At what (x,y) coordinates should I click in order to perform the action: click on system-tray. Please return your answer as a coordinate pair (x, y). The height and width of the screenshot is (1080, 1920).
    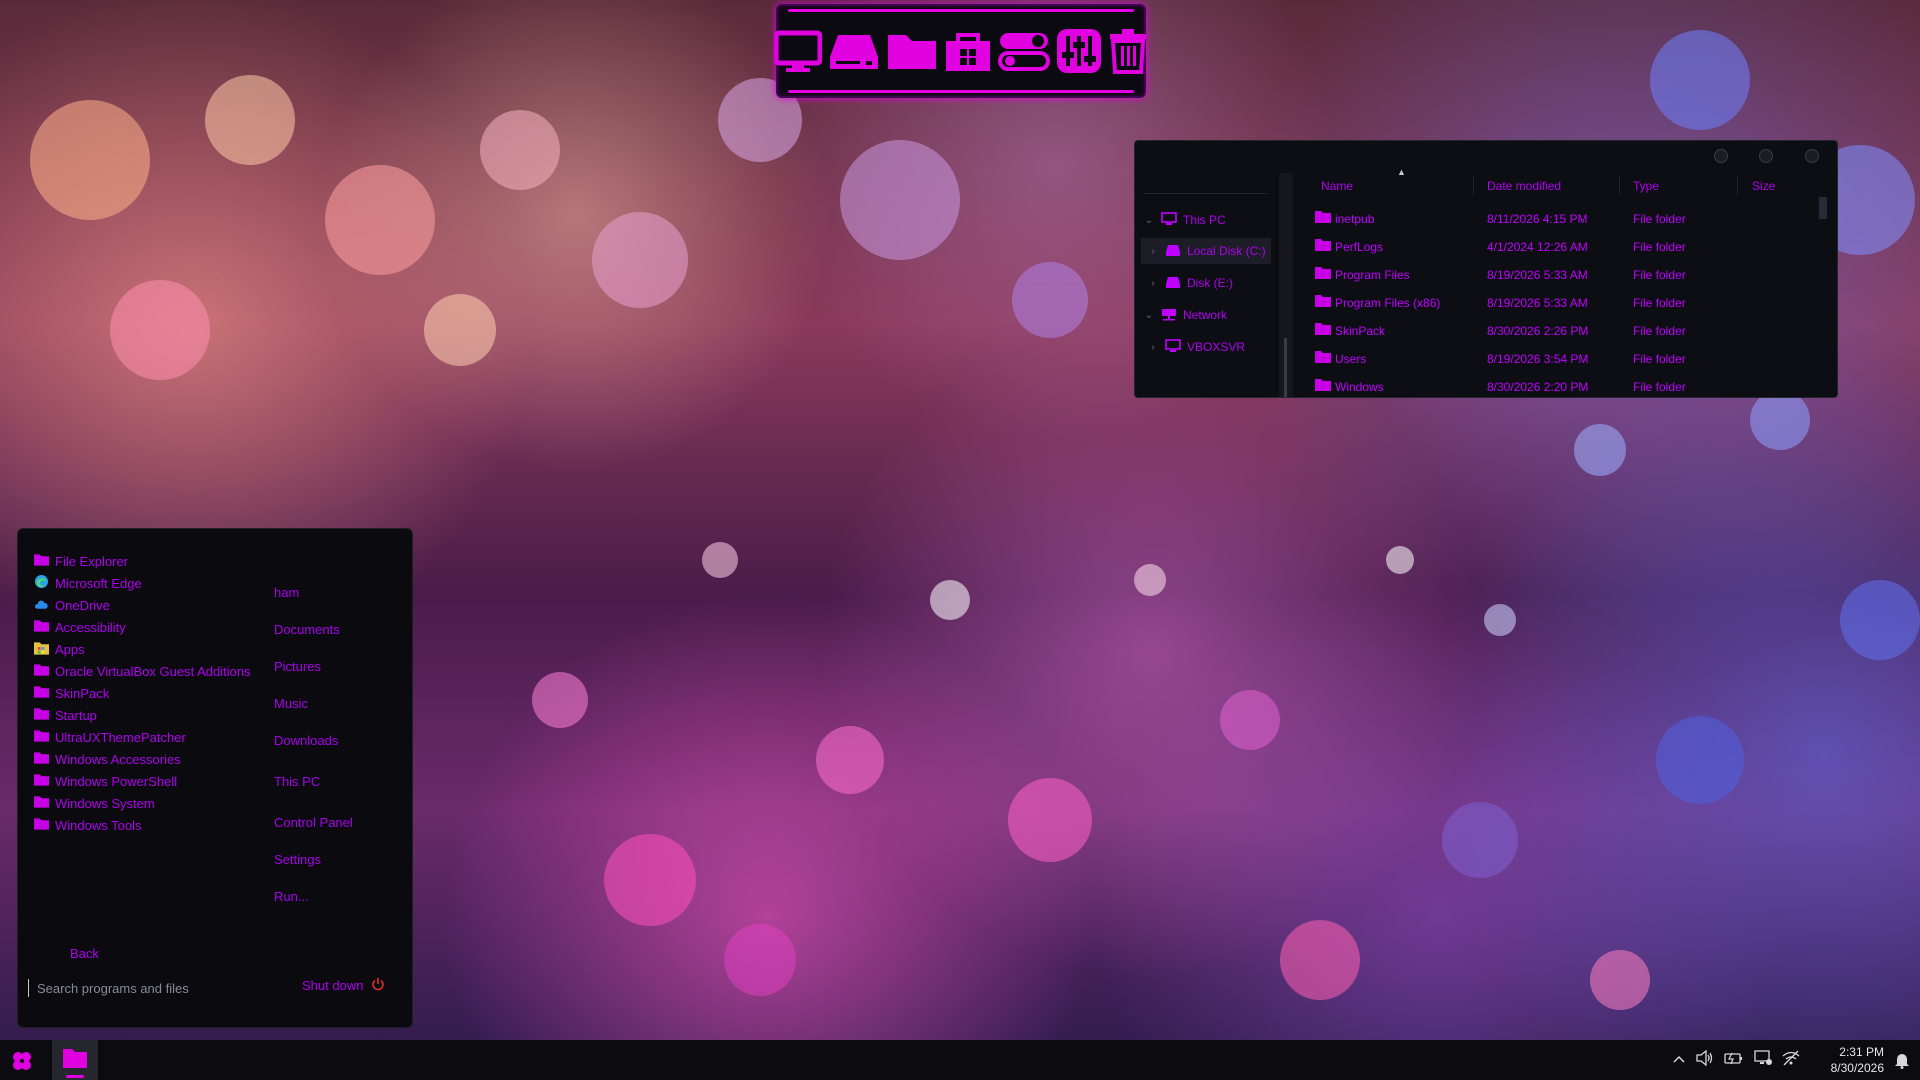
    Looking at the image, I should click on (1736, 1060).